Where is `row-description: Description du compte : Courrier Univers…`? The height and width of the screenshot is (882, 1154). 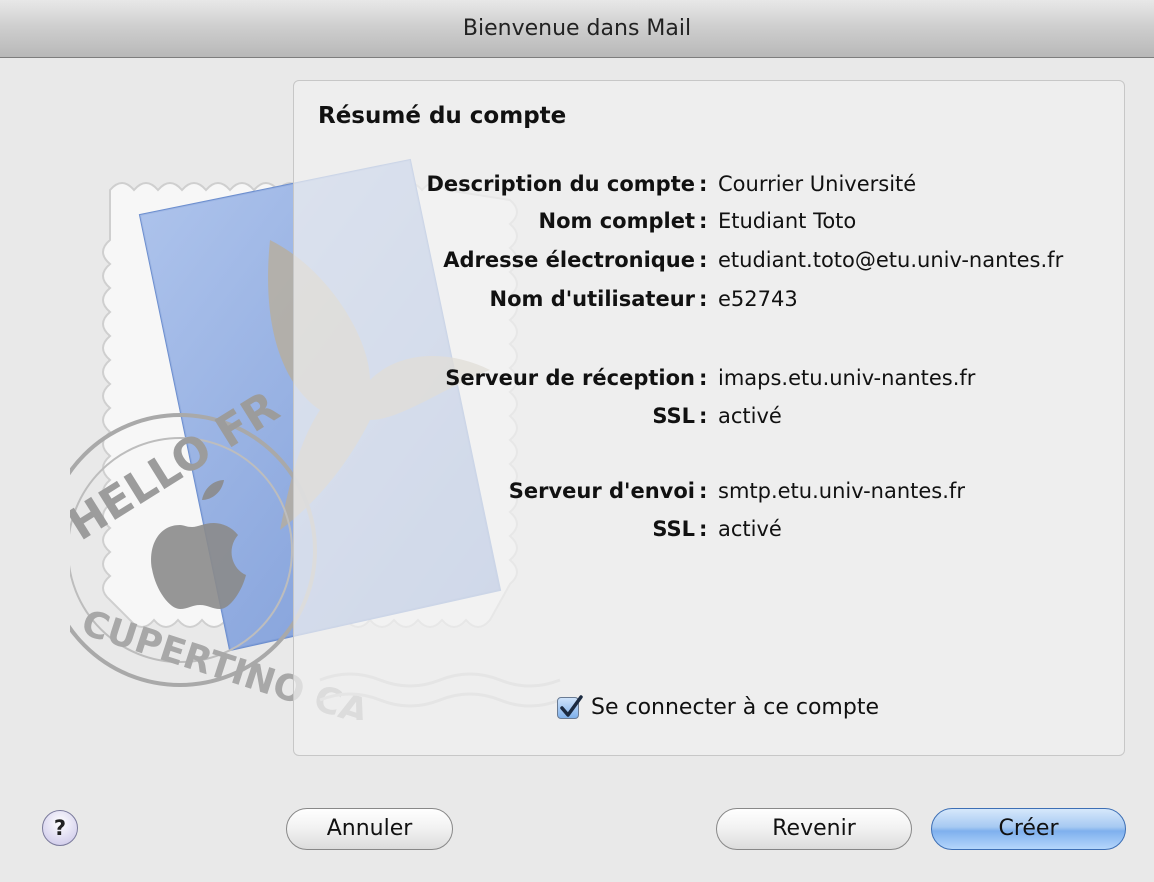 row-description: Description du compte : Courrier Univers… is located at coordinates (723, 189).